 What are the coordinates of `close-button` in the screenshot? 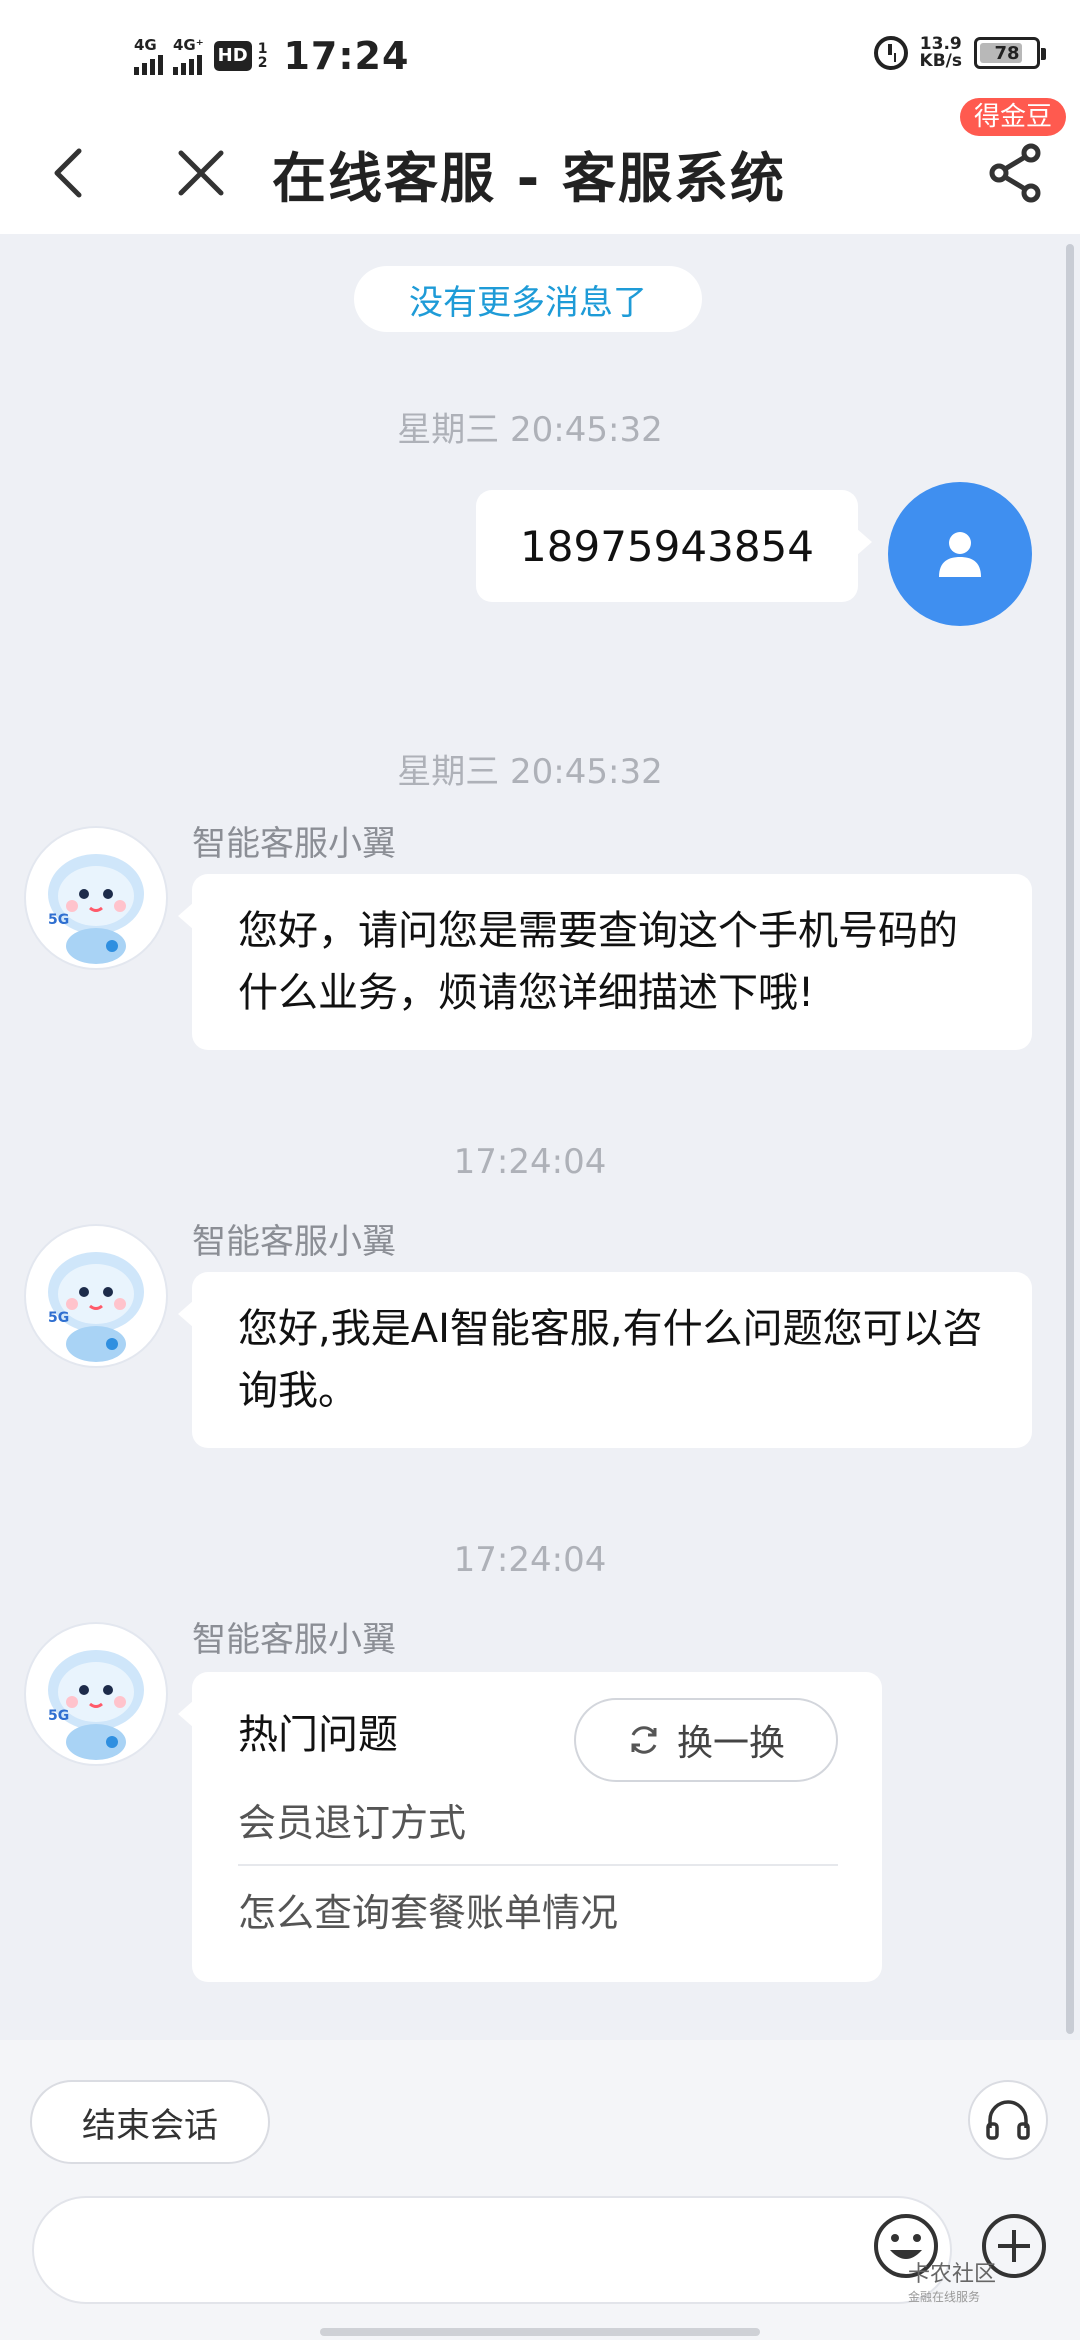 It's located at (201, 173).